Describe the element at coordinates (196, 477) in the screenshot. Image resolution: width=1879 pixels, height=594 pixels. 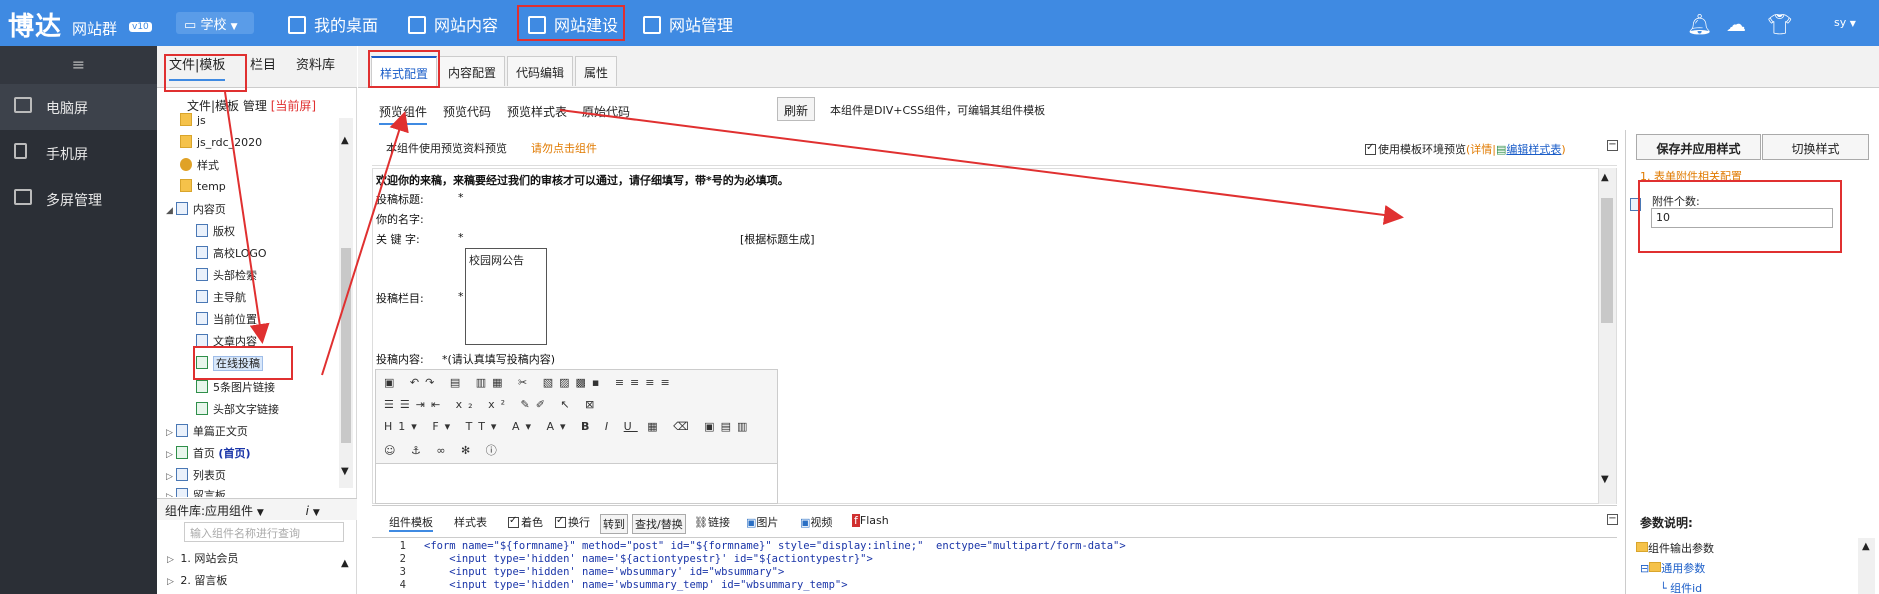
I see `tree-item: ▷ 列表页` at that location.